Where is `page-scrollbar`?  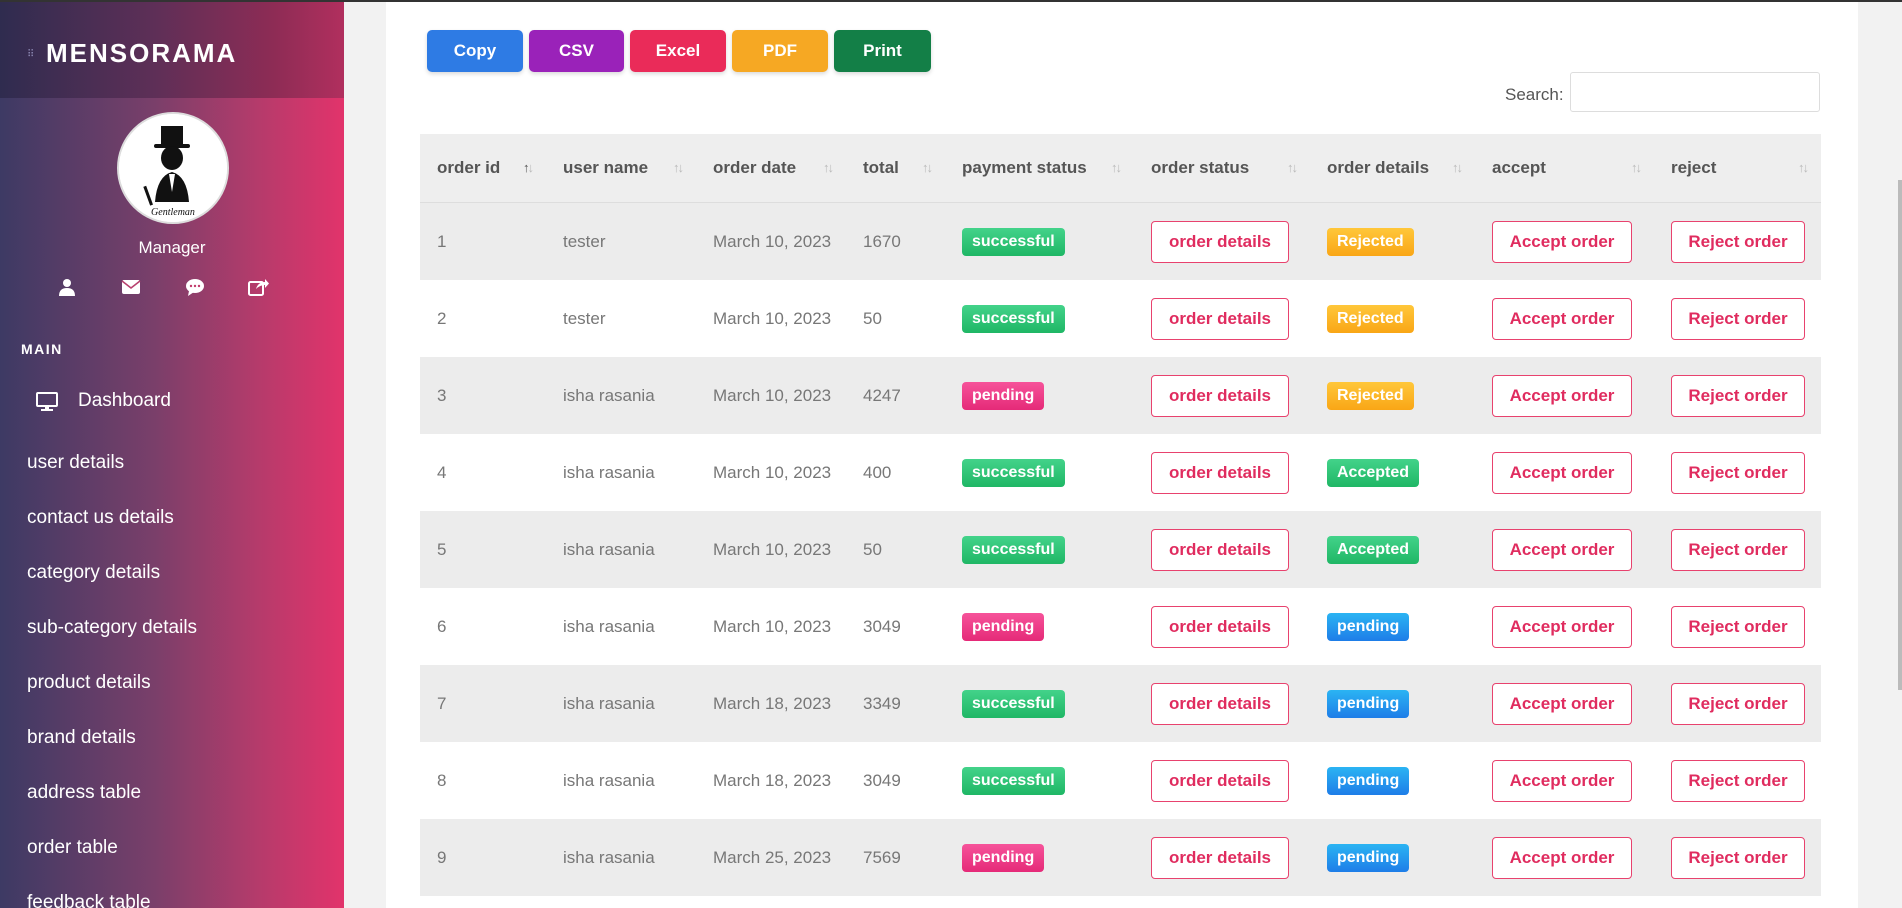 page-scrollbar is located at coordinates (1900, 435).